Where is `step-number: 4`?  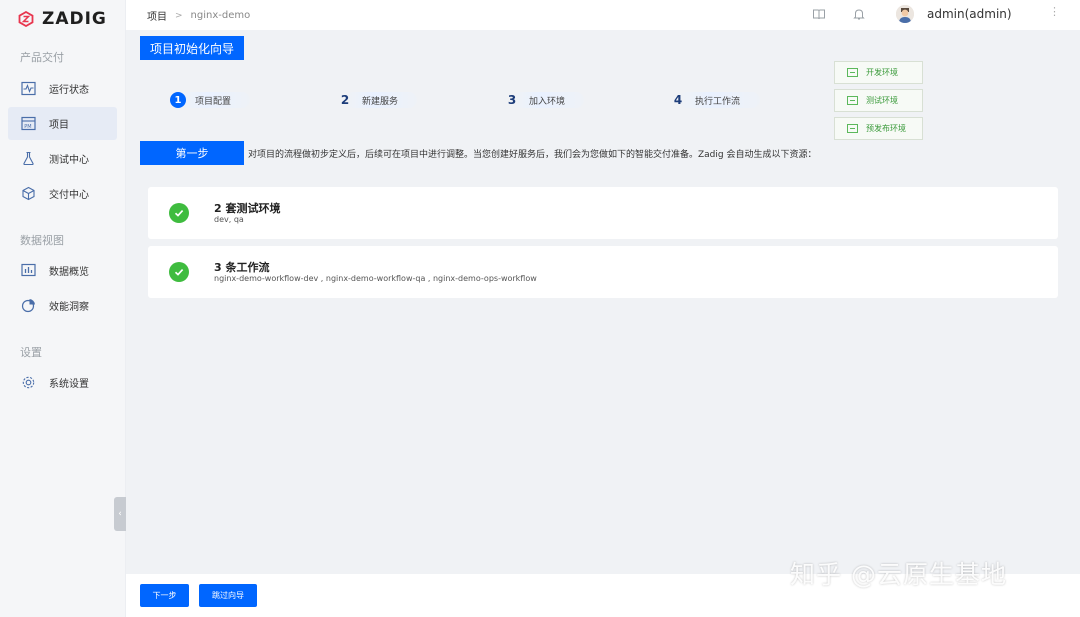
step-number: 4 is located at coordinates (678, 100).